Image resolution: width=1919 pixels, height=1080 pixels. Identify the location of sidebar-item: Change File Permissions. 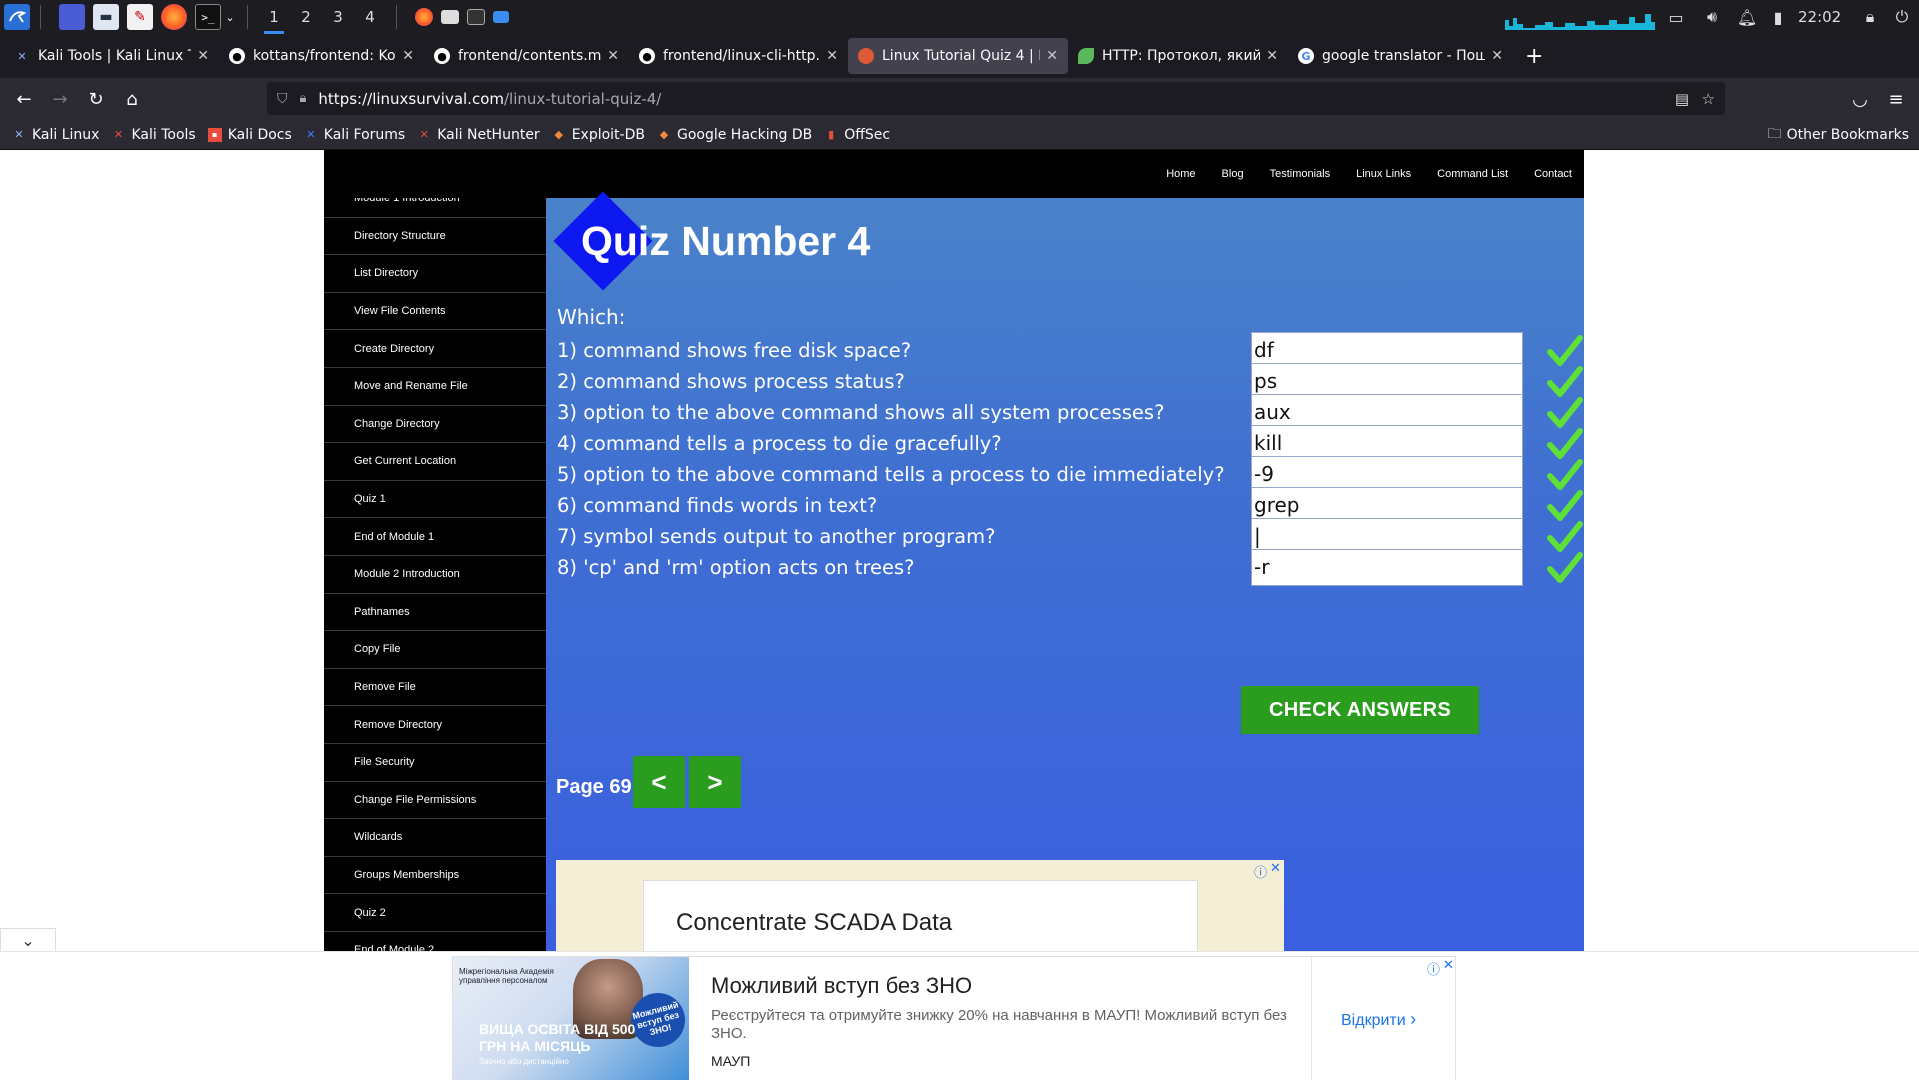
(435, 801).